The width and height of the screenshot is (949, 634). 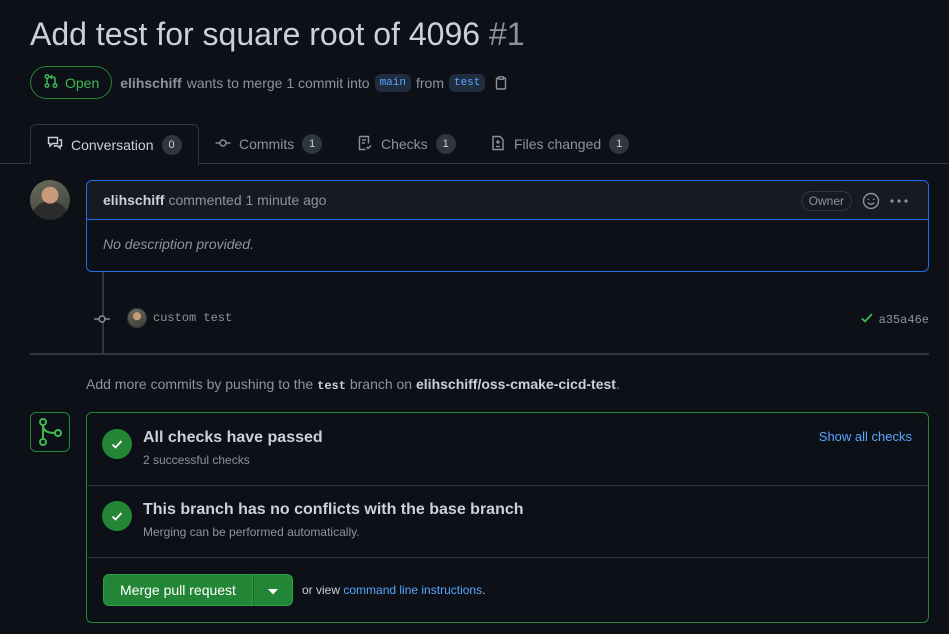 I want to click on tab-files-changed: Files changed 1, so click(x=559, y=144).